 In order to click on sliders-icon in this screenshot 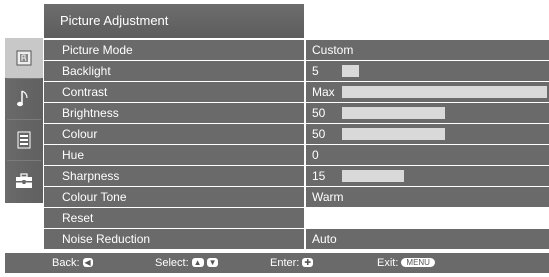, I will do `click(24, 140)`.